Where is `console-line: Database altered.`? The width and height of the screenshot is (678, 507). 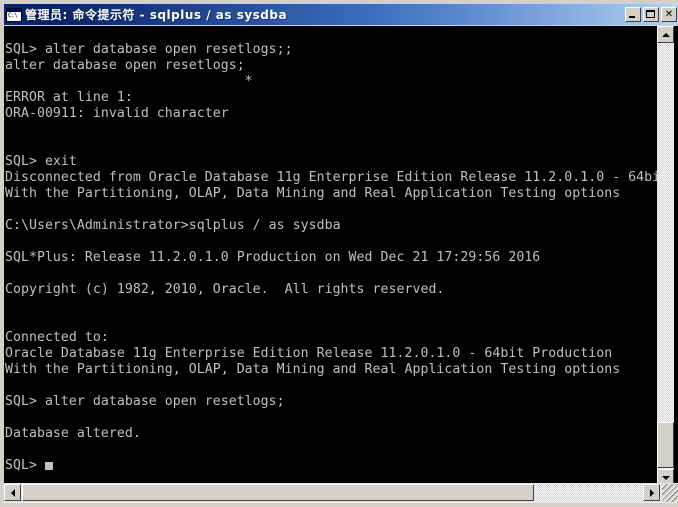
console-line: Database altered. is located at coordinates (73, 433).